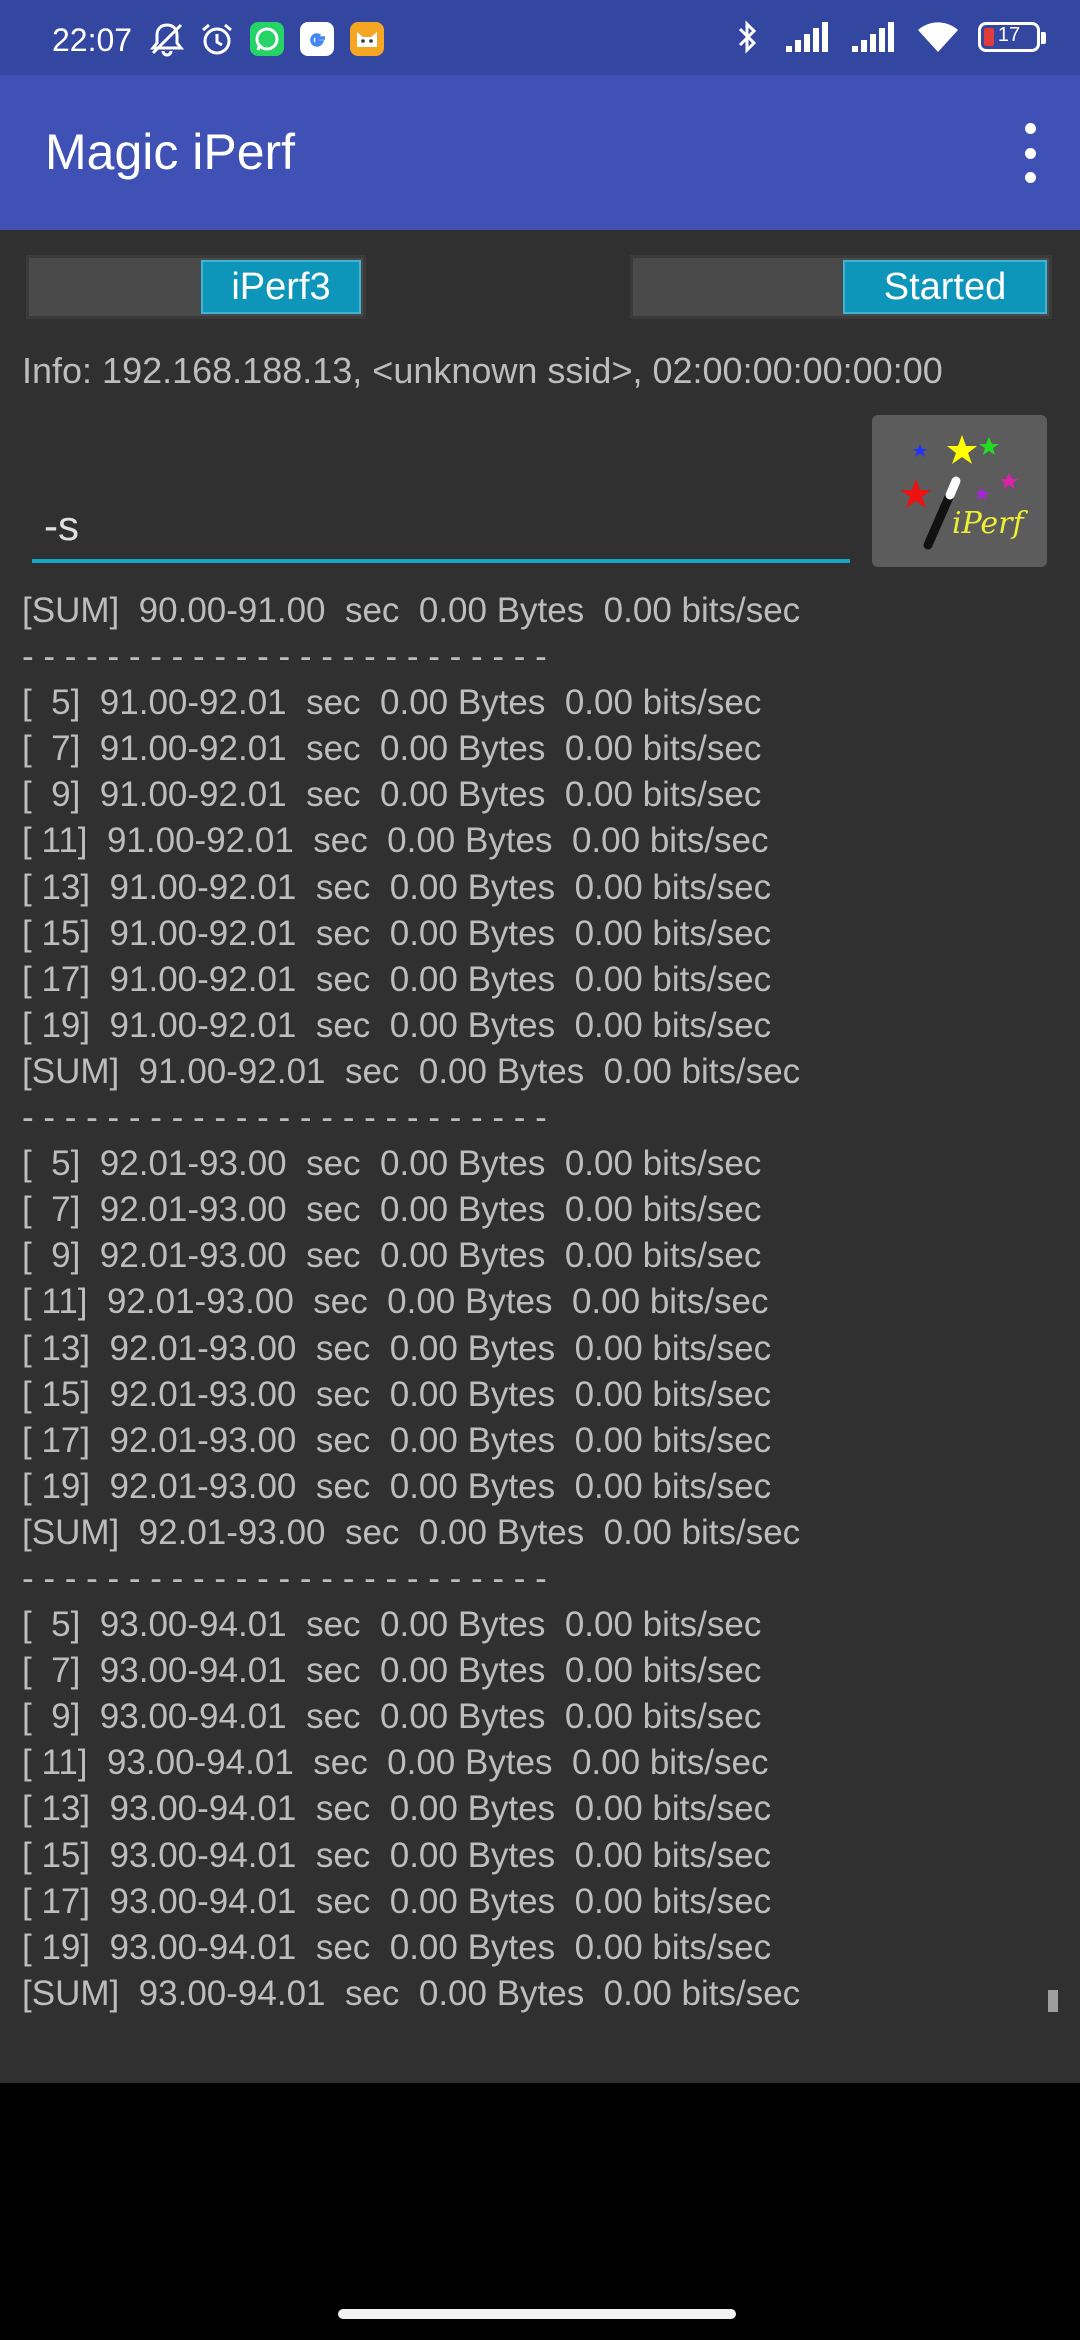 The width and height of the screenshot is (1080, 2340). What do you see at coordinates (441, 528) in the screenshot?
I see `command-input` at bounding box center [441, 528].